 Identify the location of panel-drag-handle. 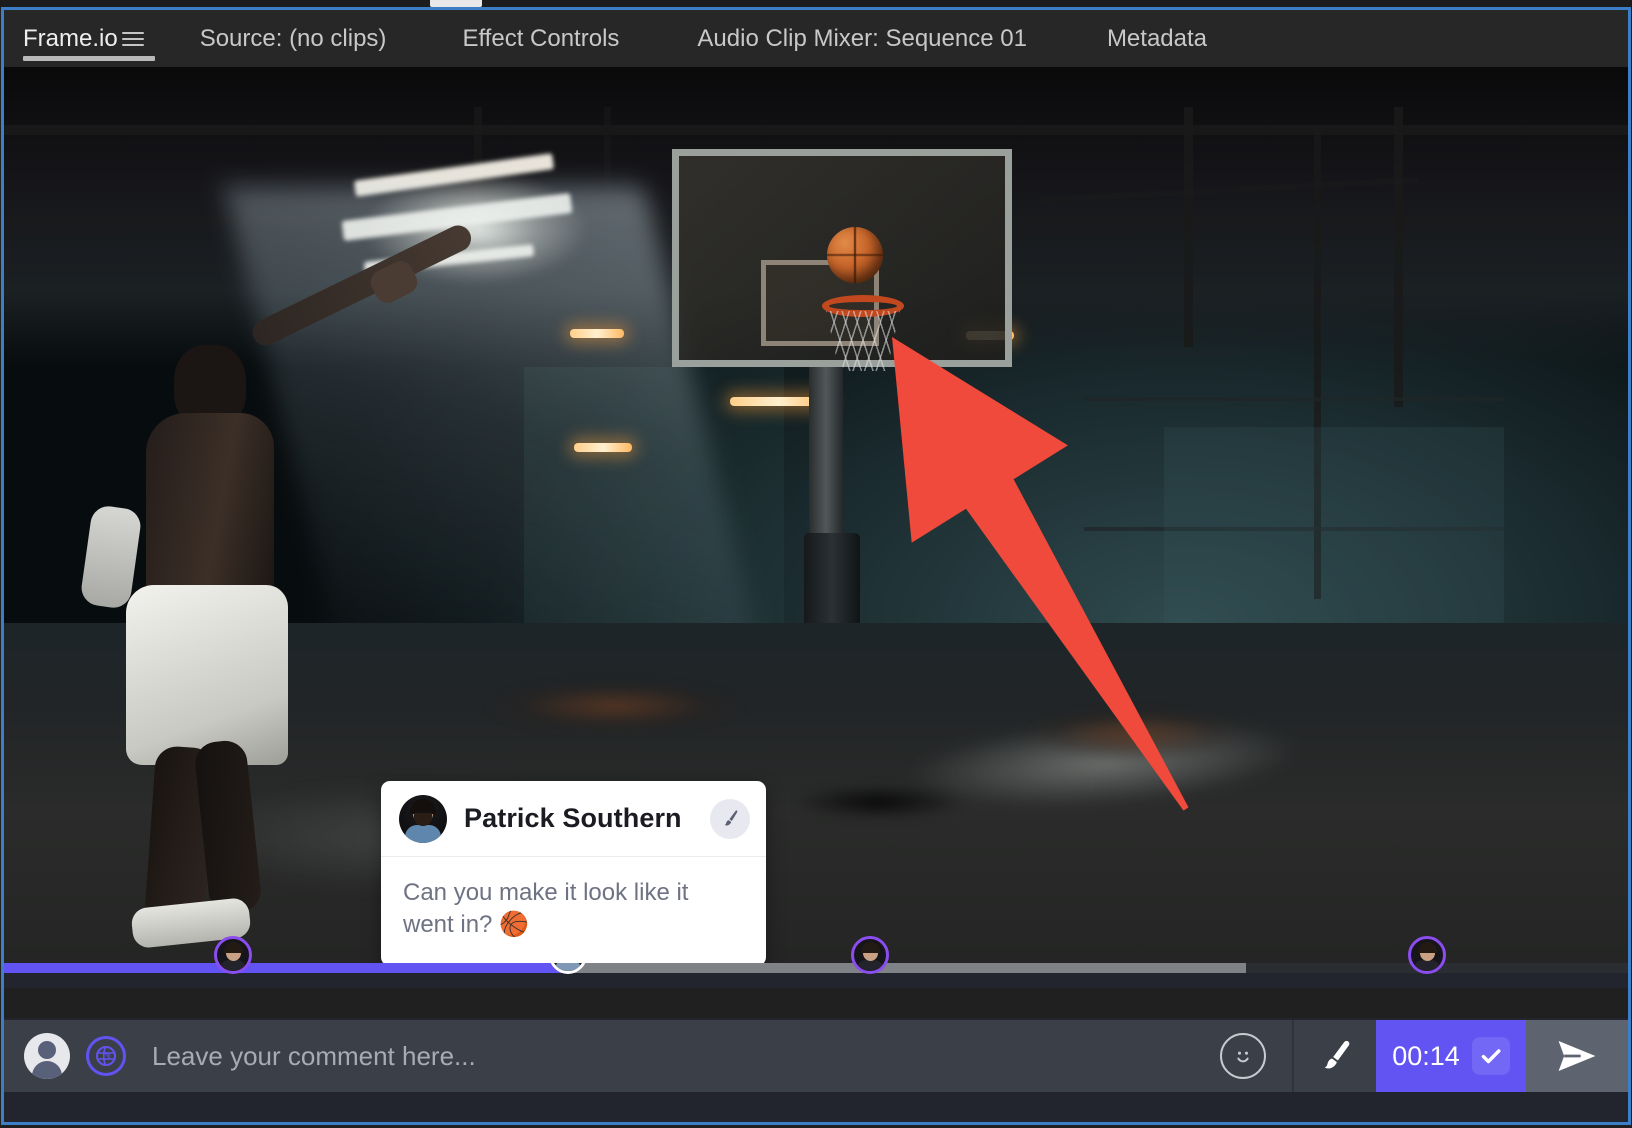
(456, 3).